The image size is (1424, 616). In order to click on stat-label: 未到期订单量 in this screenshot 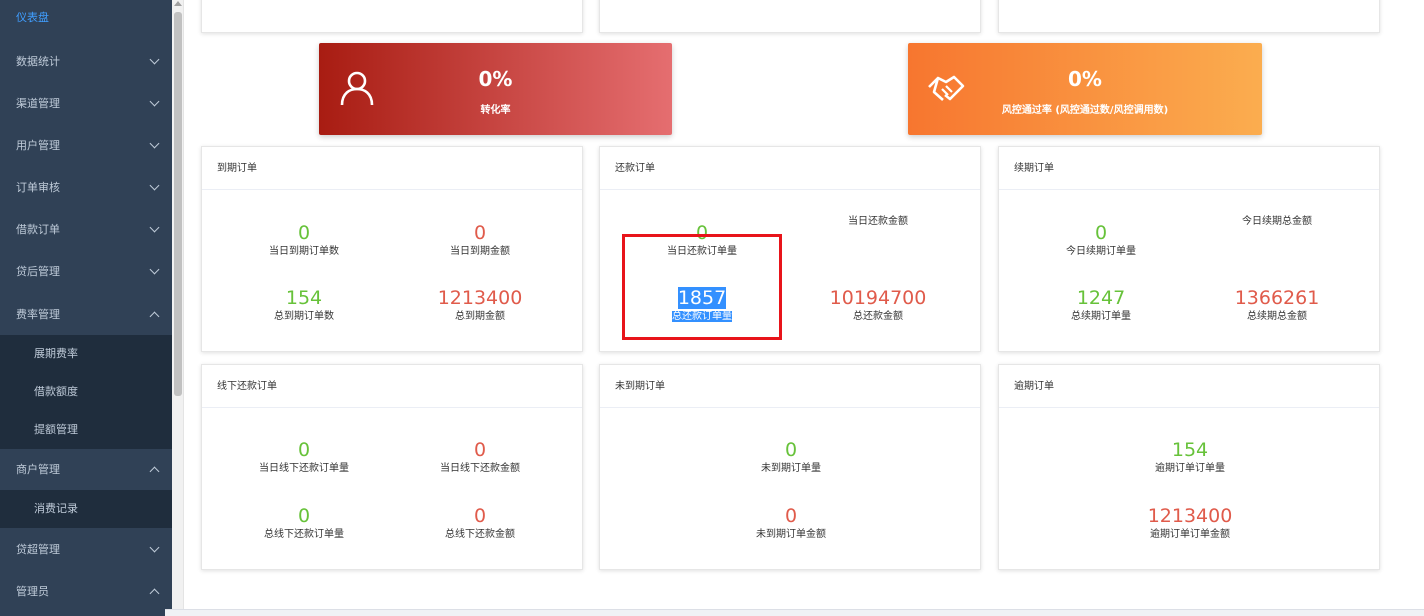, I will do `click(791, 468)`.